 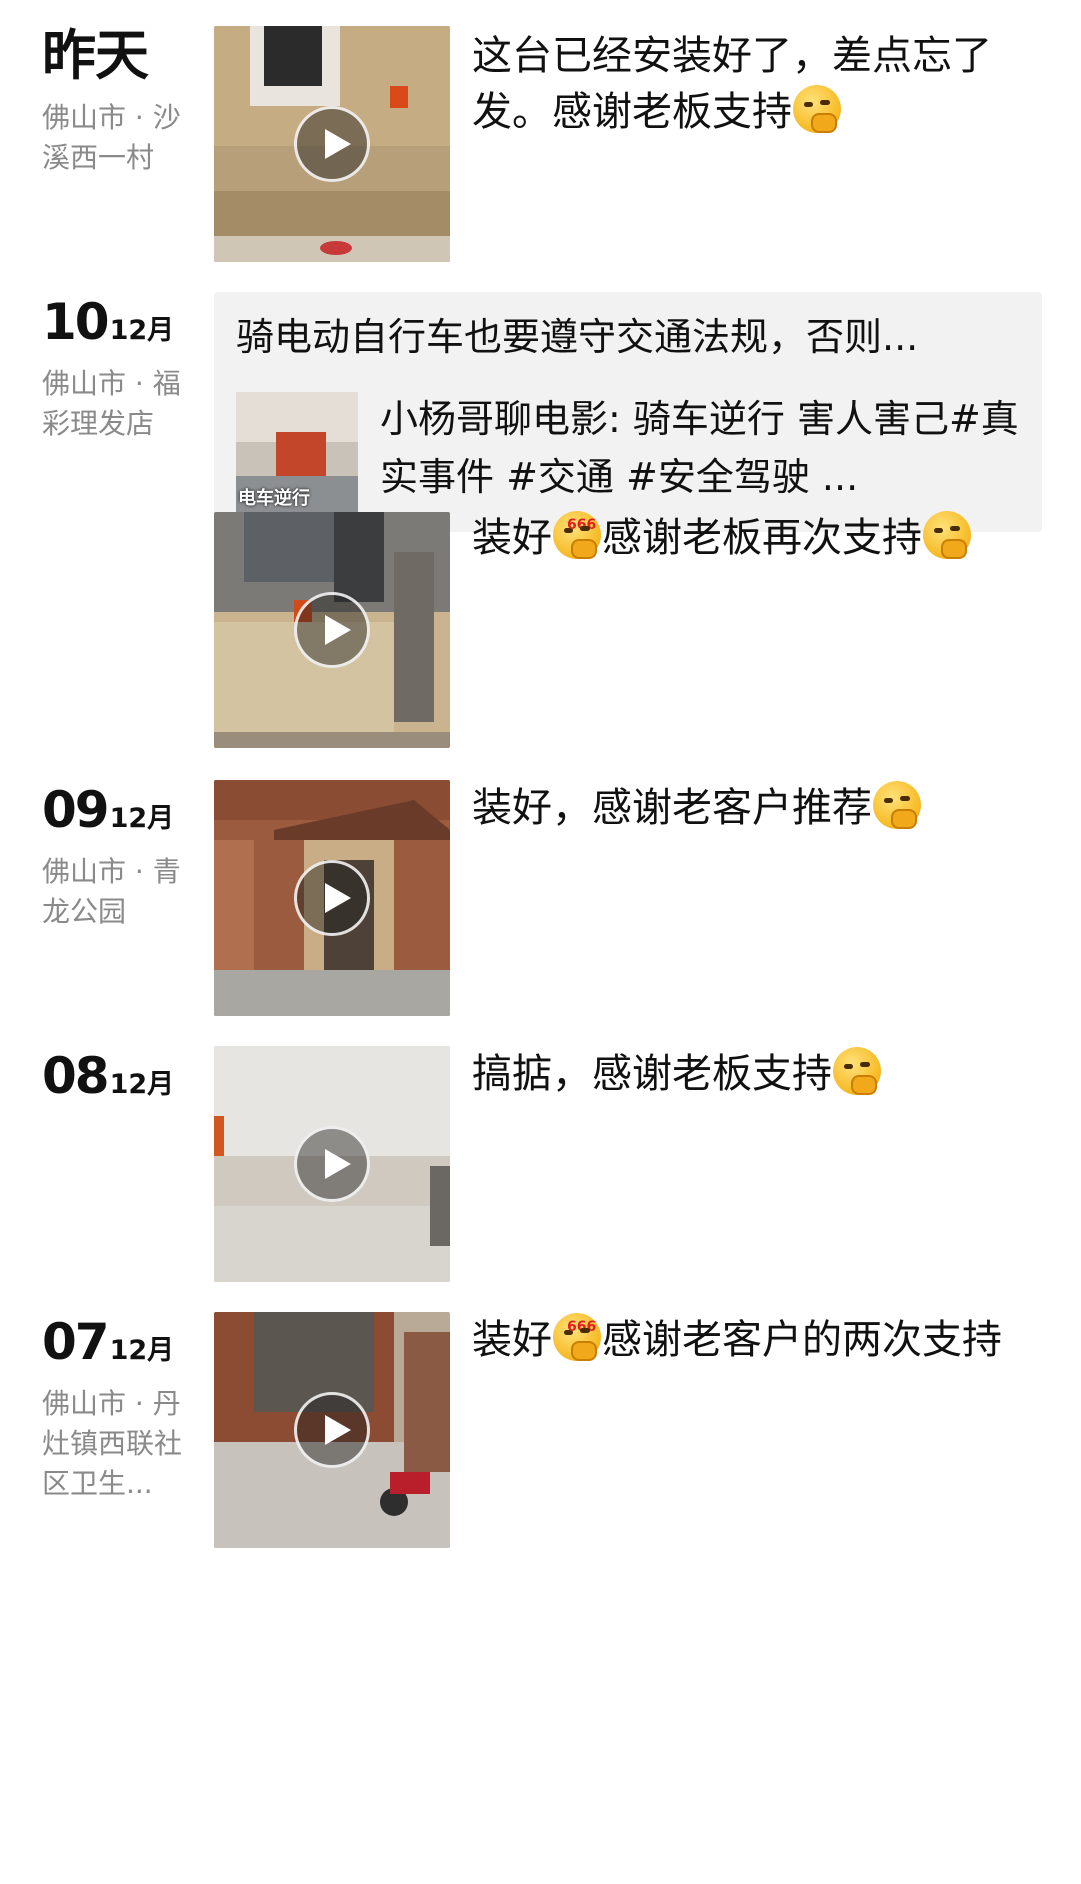 I want to click on date-label: 昨天, so click(x=95, y=55).